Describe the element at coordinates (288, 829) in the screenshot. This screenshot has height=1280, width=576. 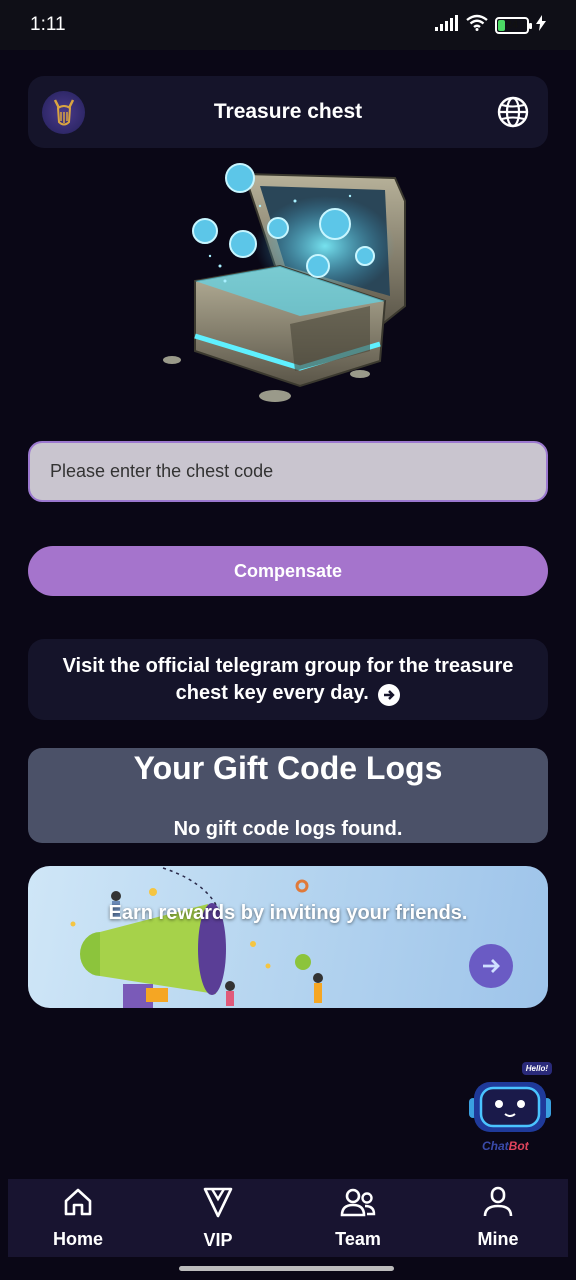
I see `gift-logs-empty-message: No gift code logs found.` at that location.